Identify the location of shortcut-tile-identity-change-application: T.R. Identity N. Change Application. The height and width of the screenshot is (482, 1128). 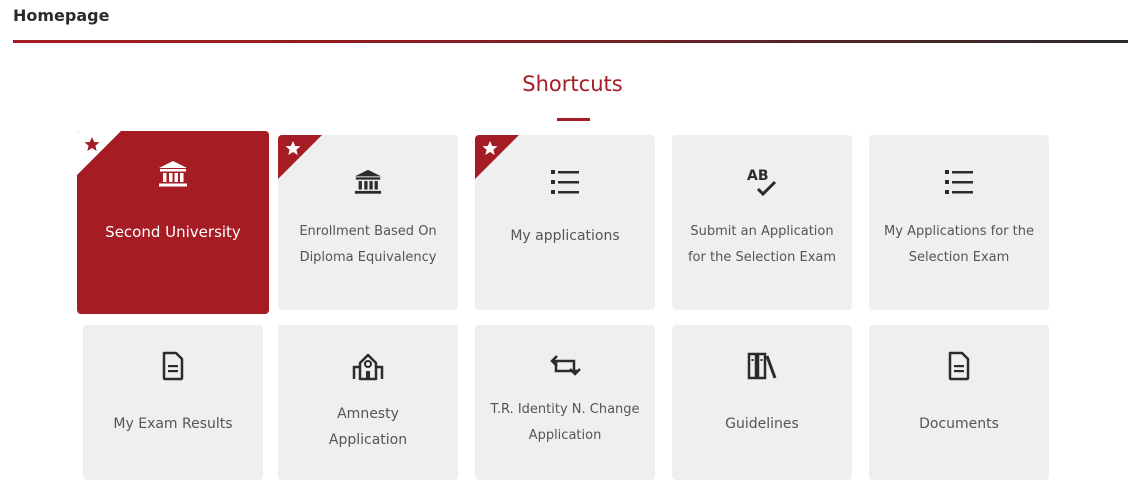
(565, 402).